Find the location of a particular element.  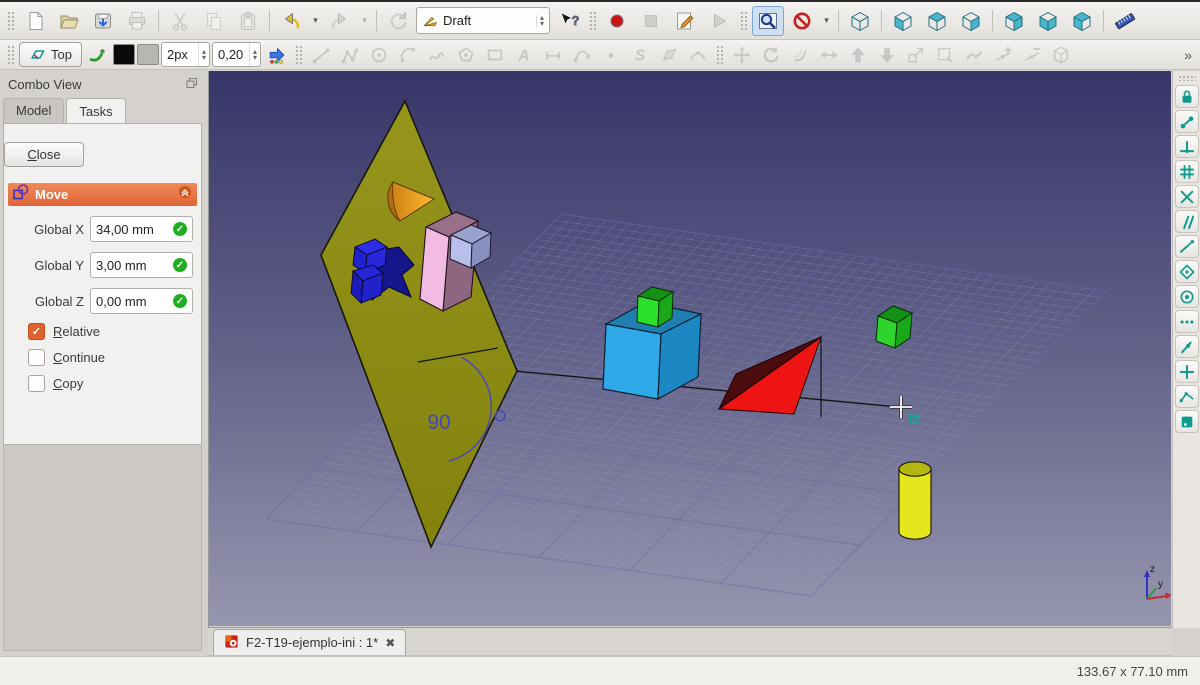

snap-angle-button is located at coordinates (1186, 271).